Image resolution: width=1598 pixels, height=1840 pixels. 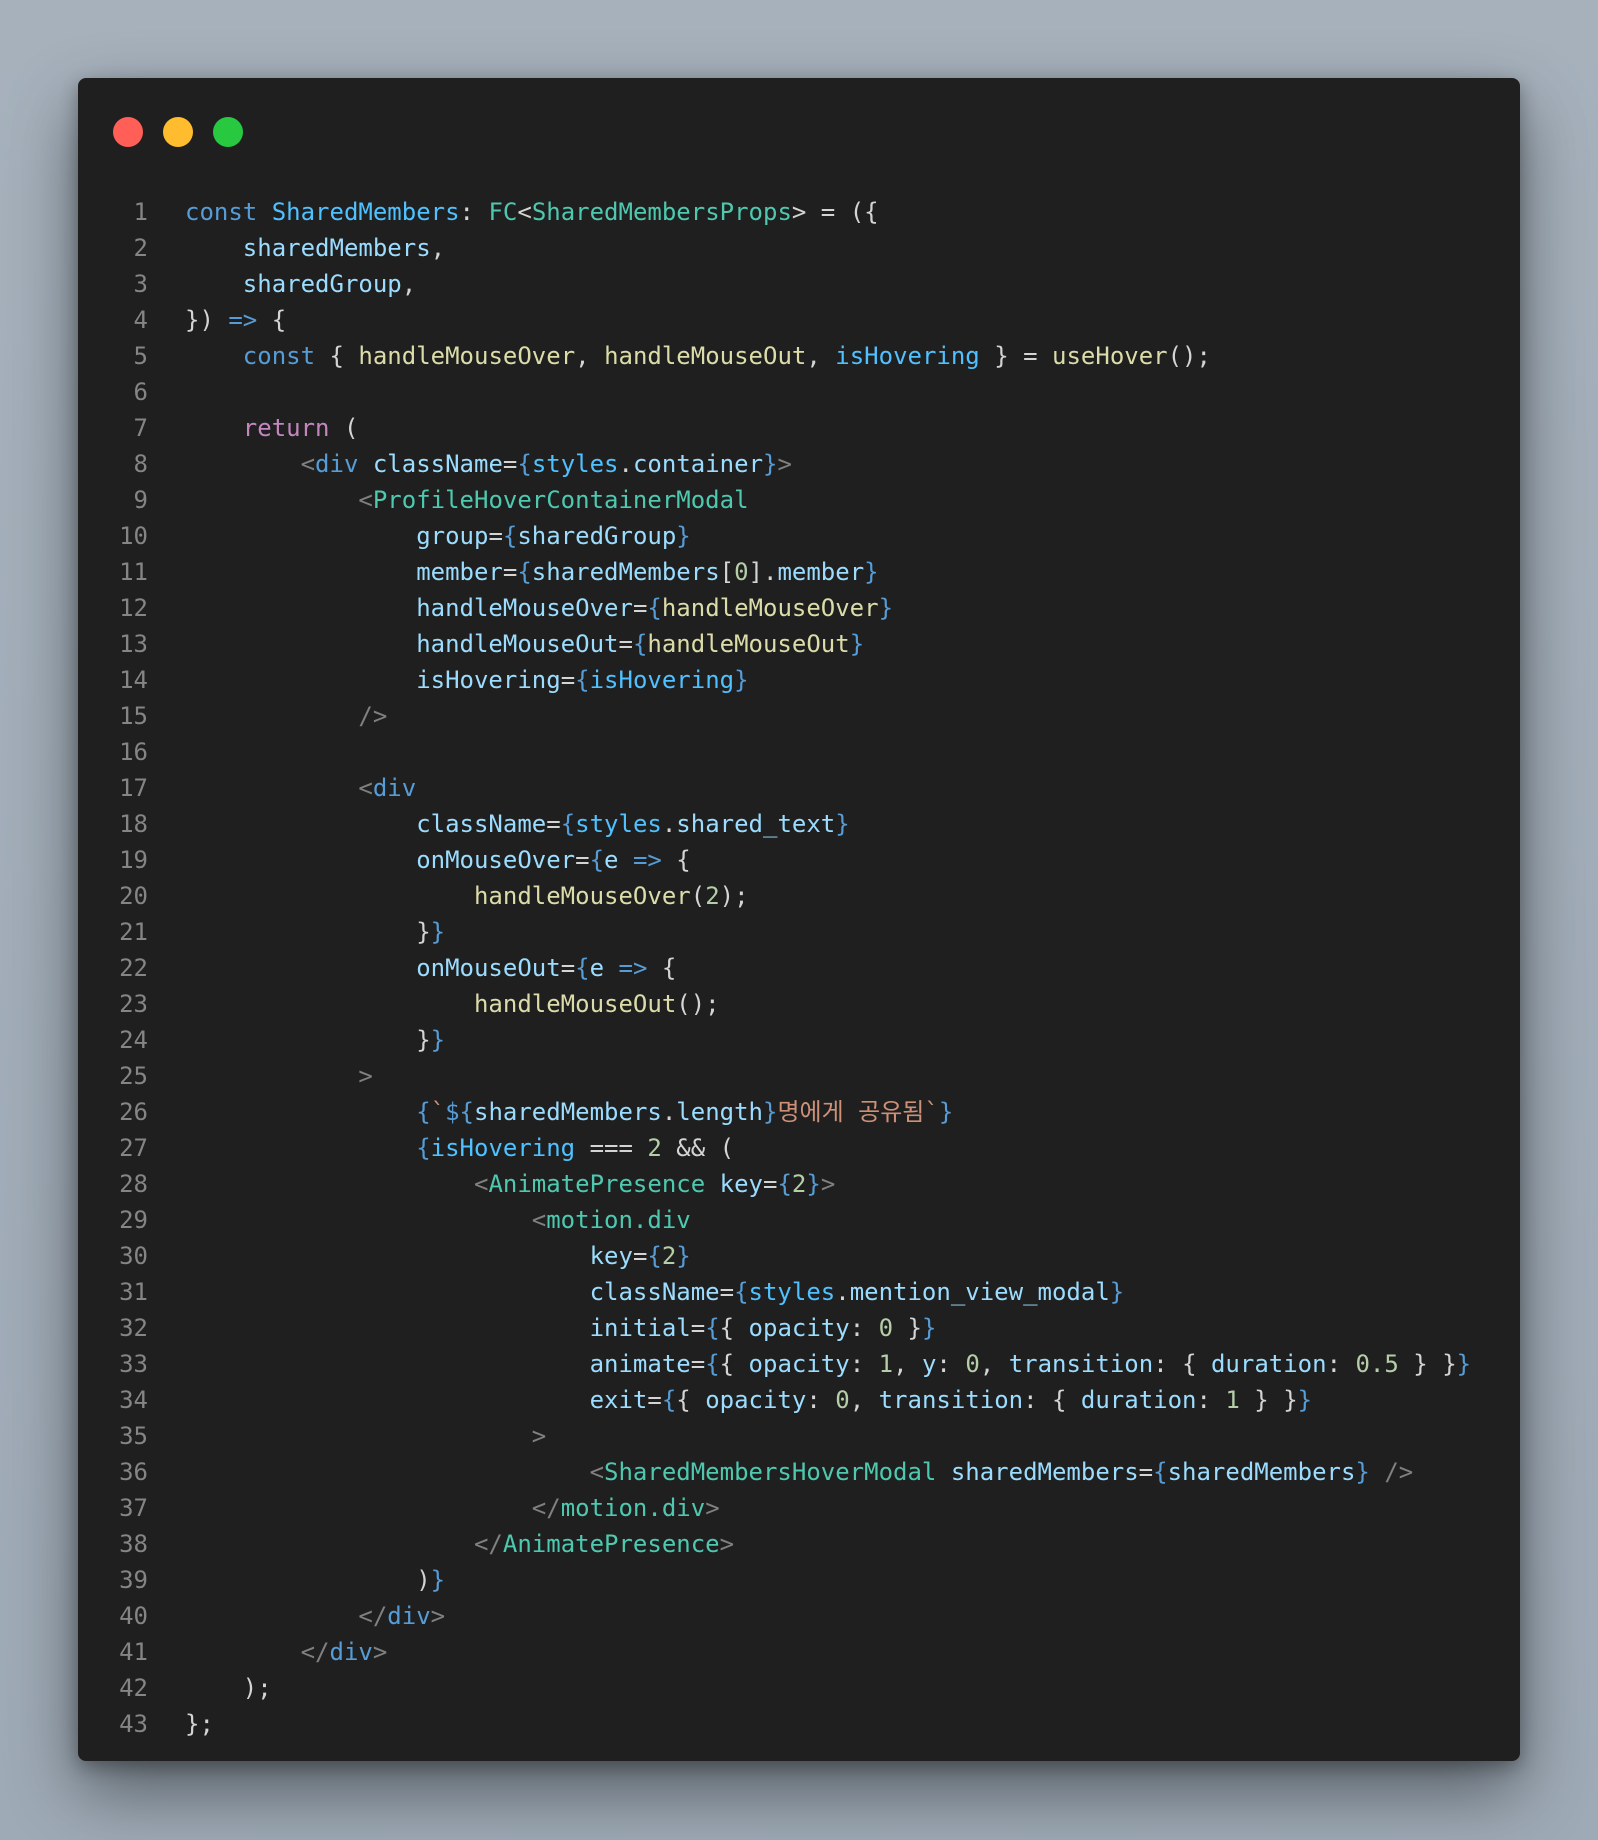 I want to click on code-line: 6, so click(x=799, y=392).